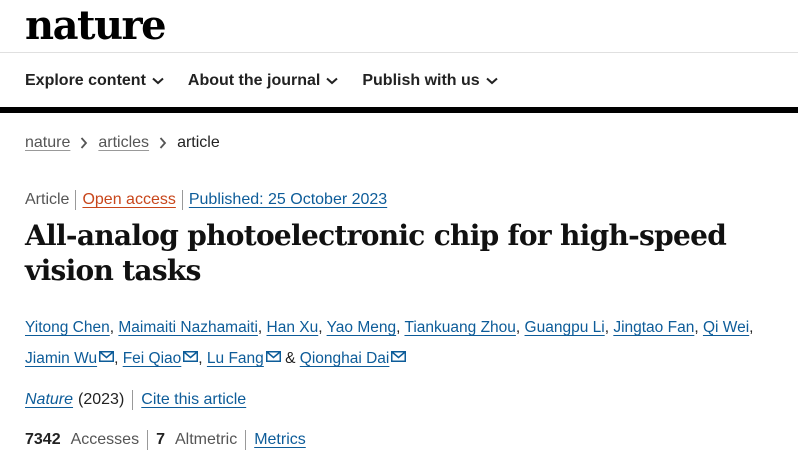  I want to click on accesses-count: 7342, so click(43, 439).